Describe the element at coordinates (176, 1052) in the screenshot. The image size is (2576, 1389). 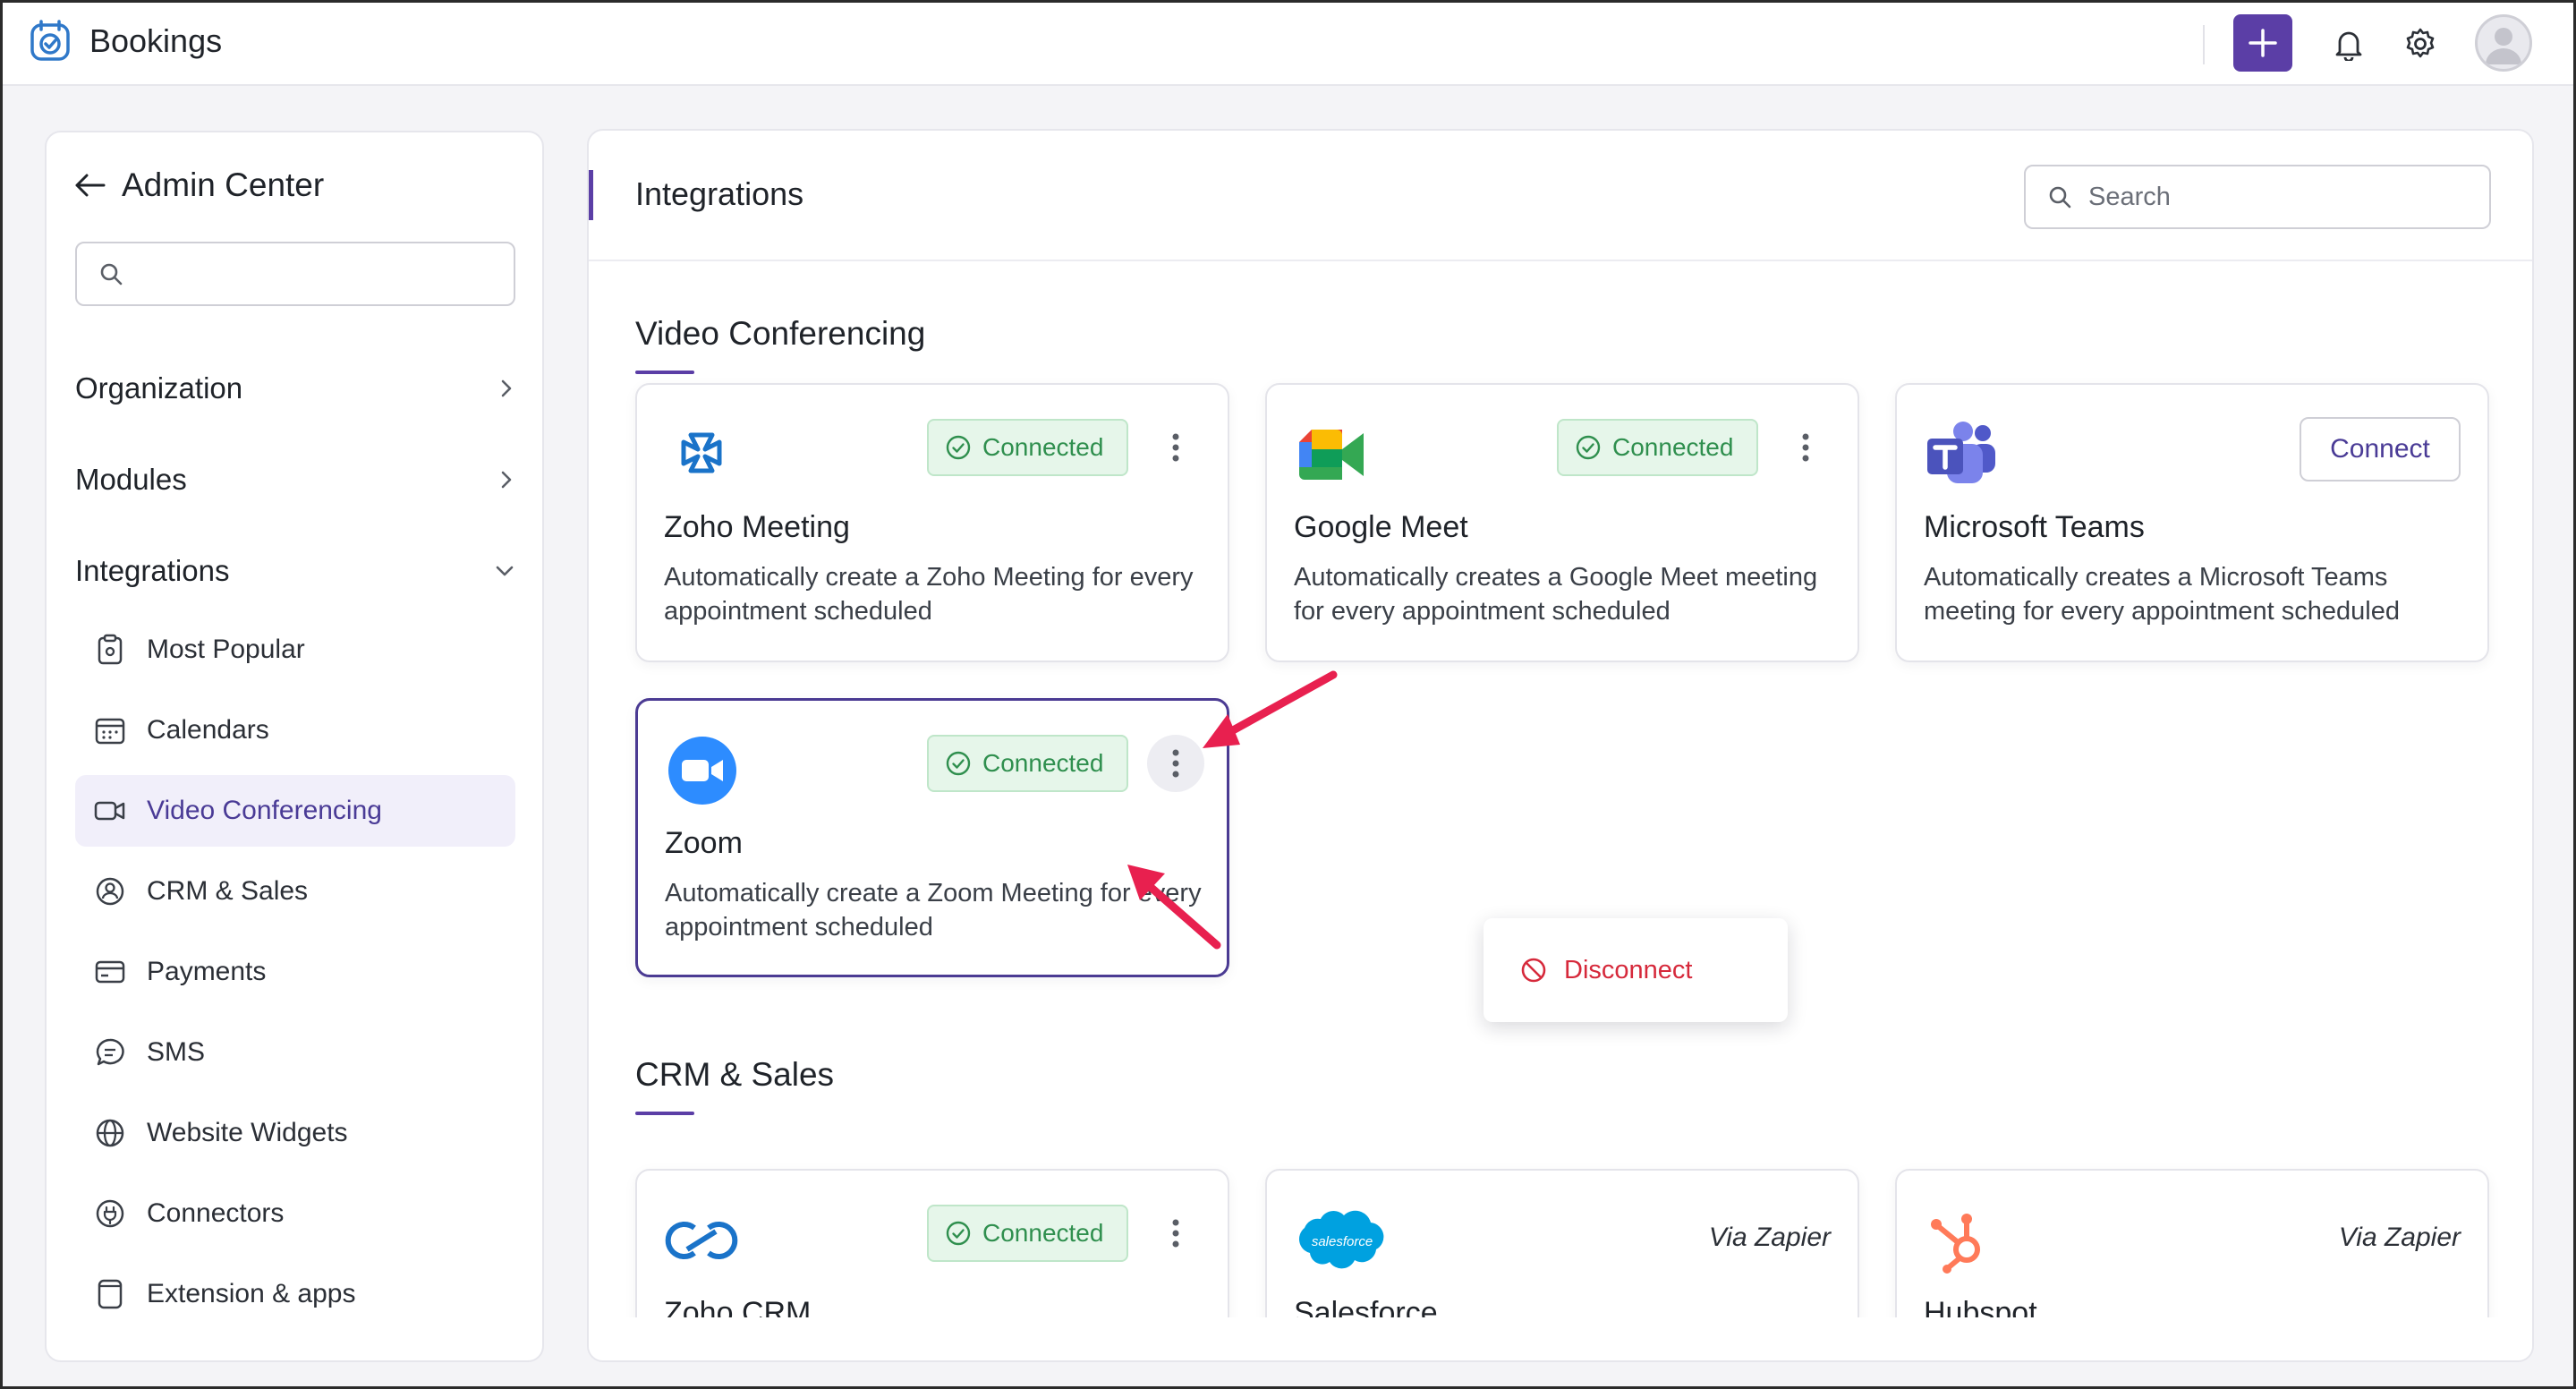
I see `sidebar-item-label: SMS` at that location.